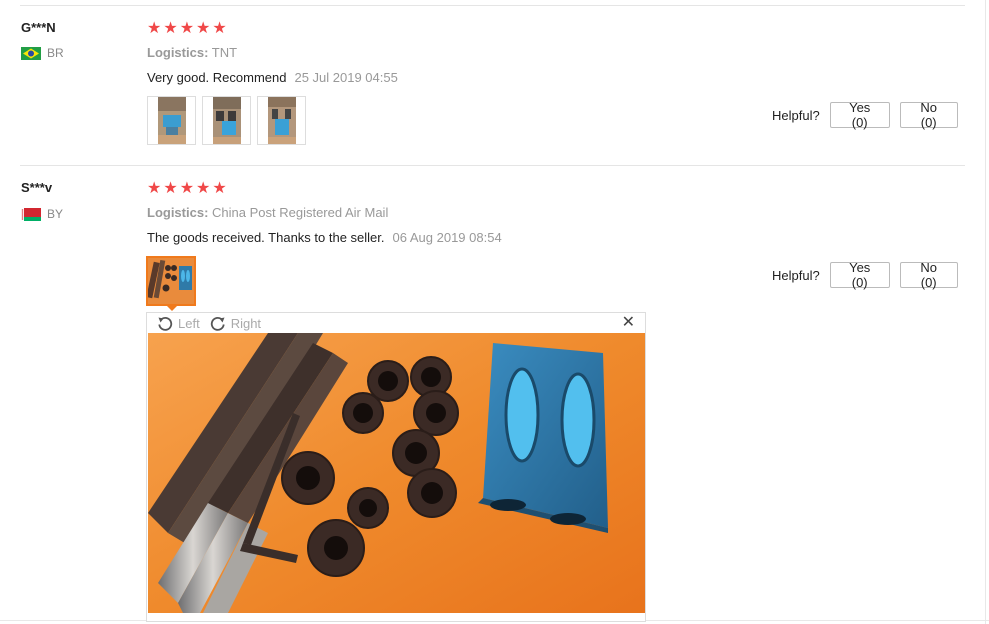 Image resolution: width=989 pixels, height=624 pixels. I want to click on logistics-info: Logistics: TNT, so click(192, 52).